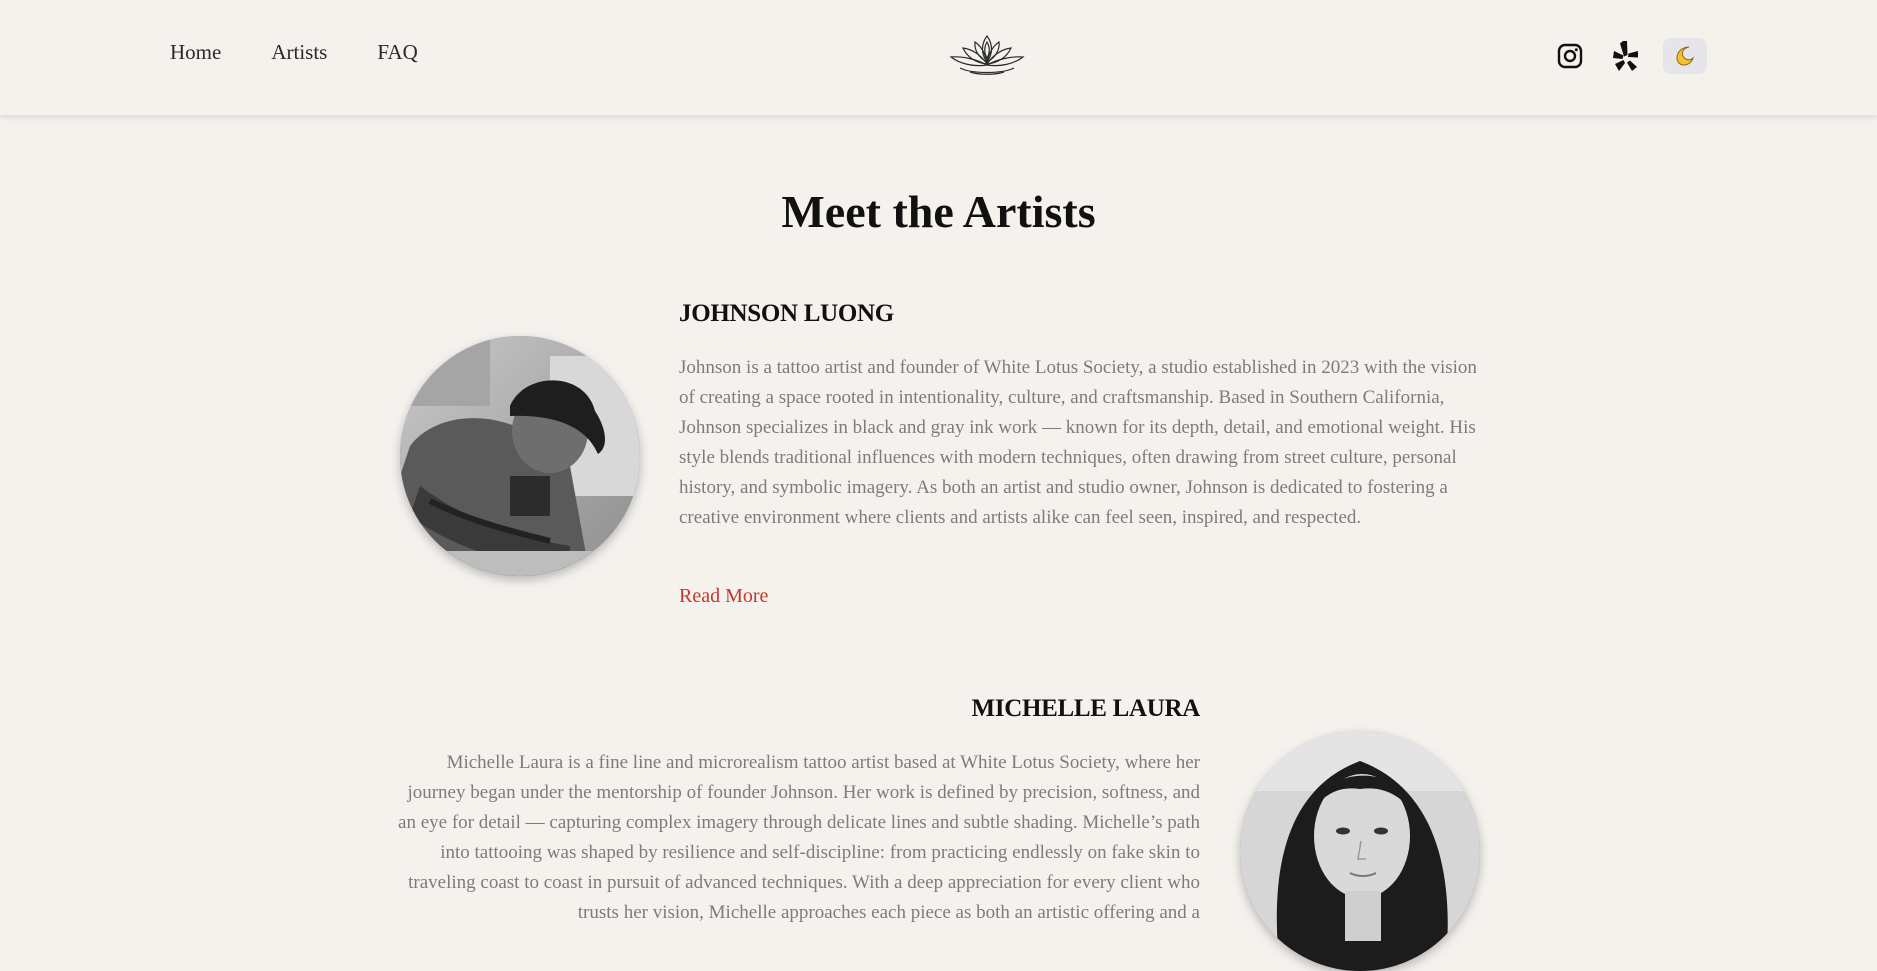 This screenshot has height=971, width=1877. What do you see at coordinates (786, 313) in the screenshot?
I see `artist-name: JOHNSON LUONG` at bounding box center [786, 313].